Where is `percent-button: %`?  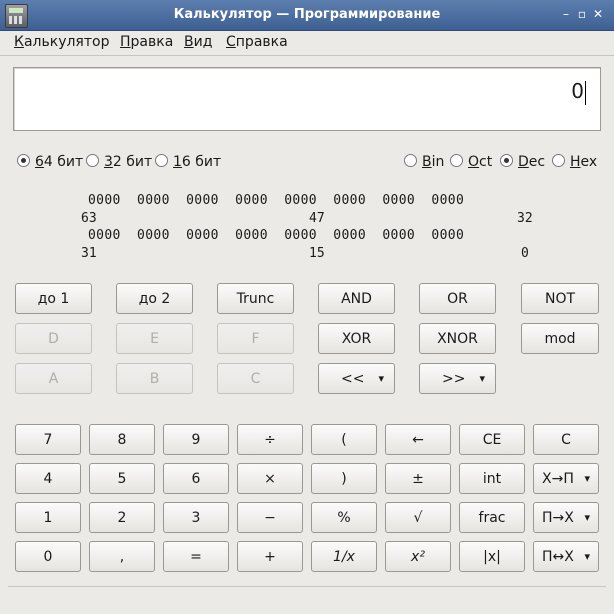
percent-button: % is located at coordinates (344, 517).